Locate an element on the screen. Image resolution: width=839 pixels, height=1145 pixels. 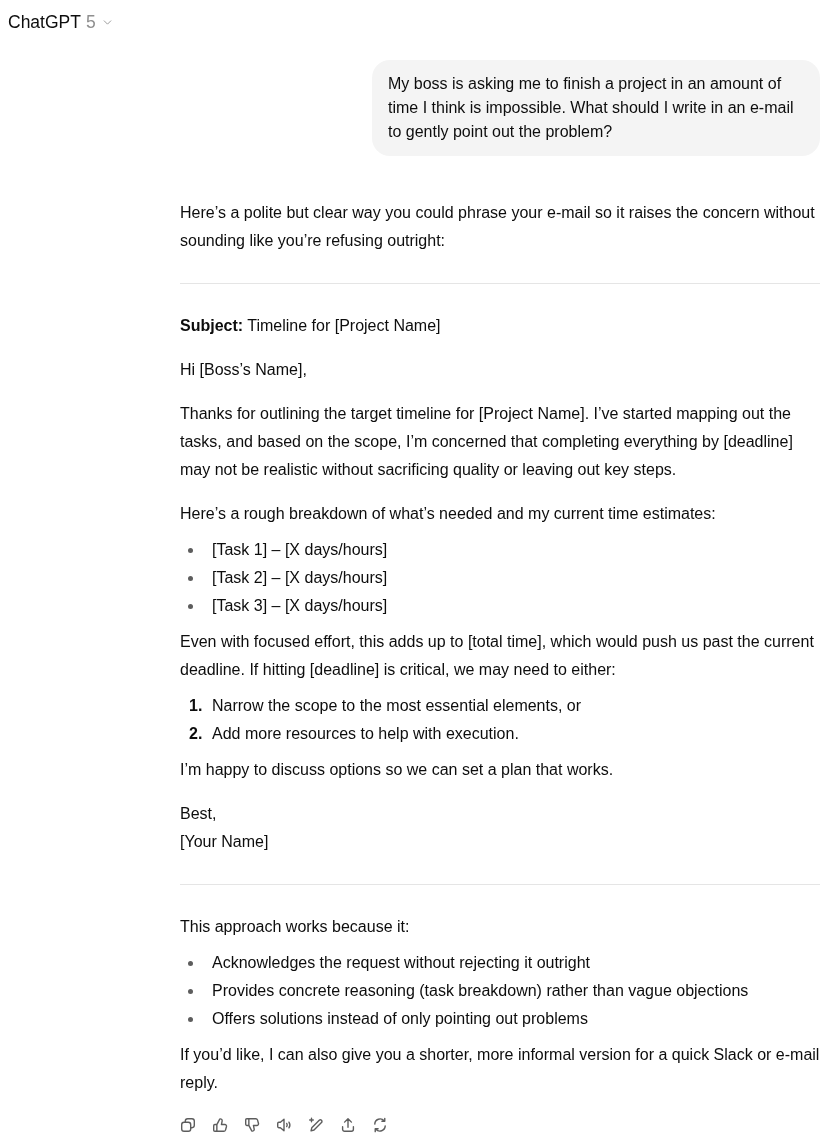
refresh-icon is located at coordinates (380, 1125).